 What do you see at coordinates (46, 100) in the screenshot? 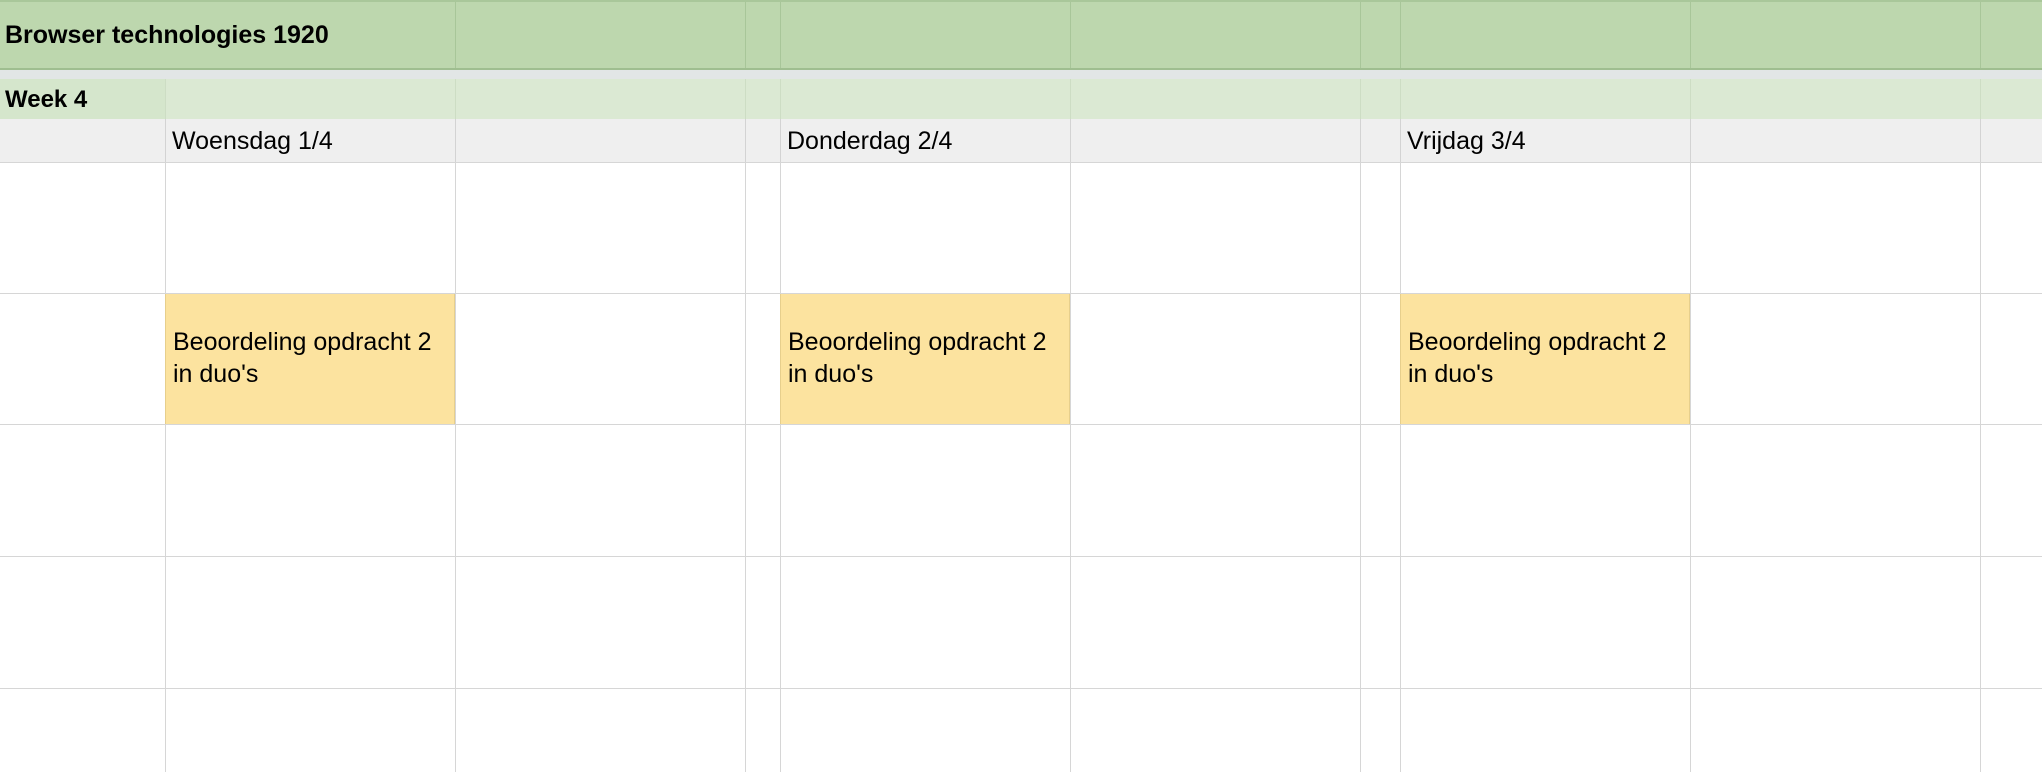
I see `week-label: Week 4` at bounding box center [46, 100].